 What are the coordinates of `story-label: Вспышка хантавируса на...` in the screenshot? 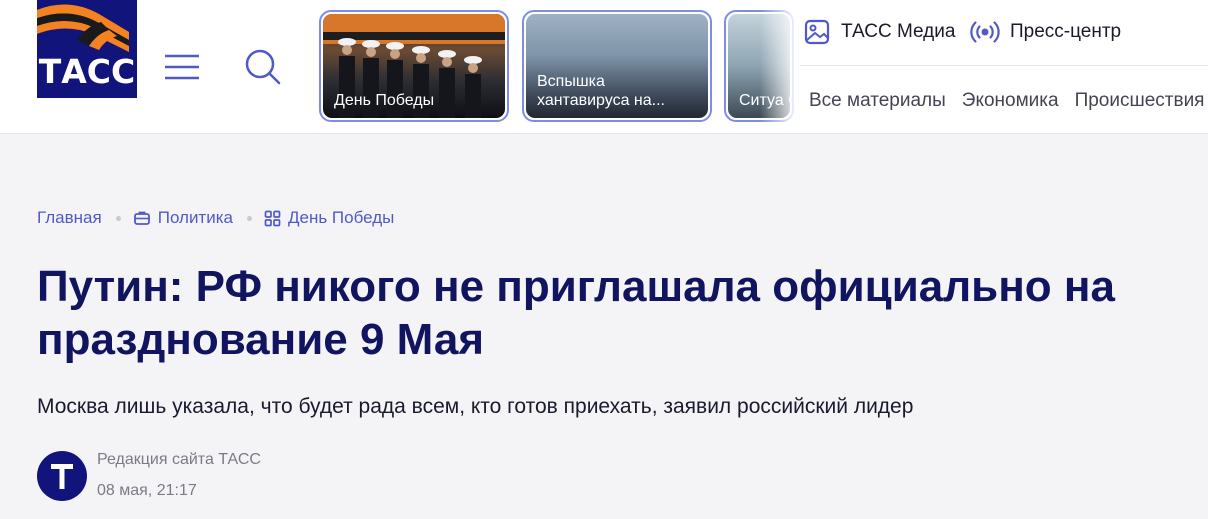 It's located at (601, 91).